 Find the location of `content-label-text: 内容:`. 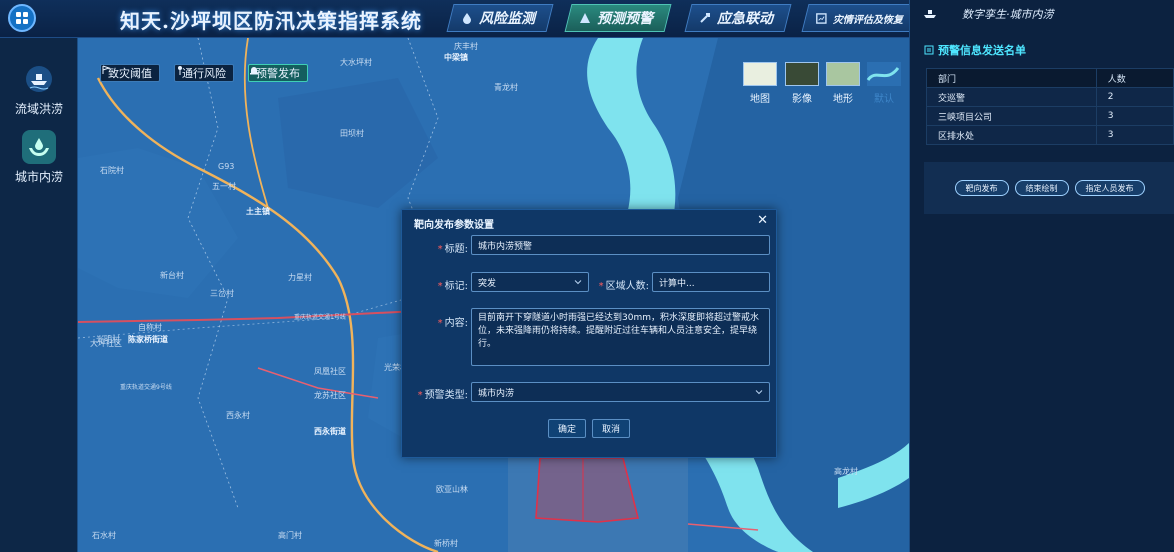

content-label-text: 内容: is located at coordinates (456, 323).